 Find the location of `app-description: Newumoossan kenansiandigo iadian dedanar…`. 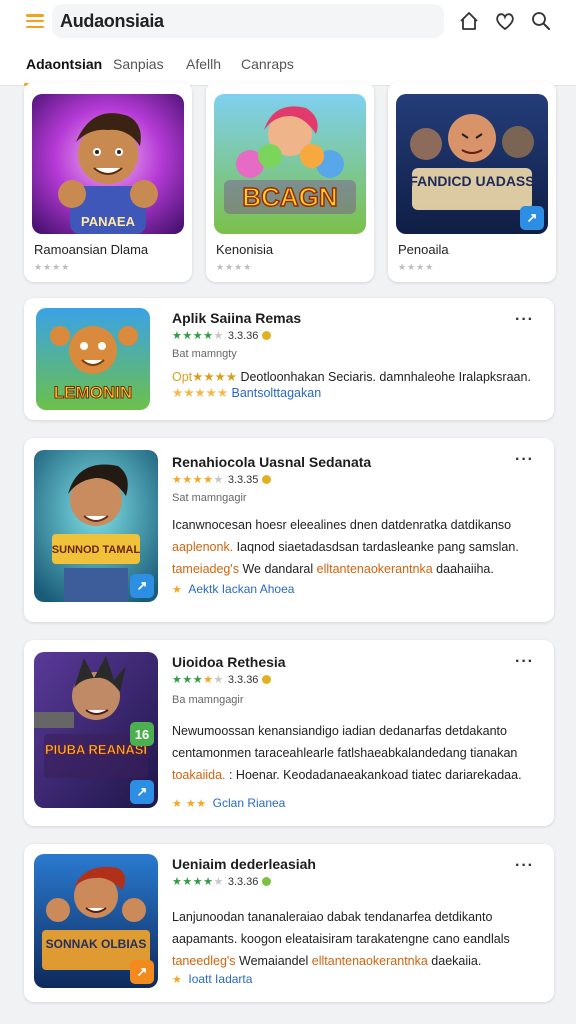

app-description: Newumoossan kenansiandigo iadian dedanar… is located at coordinates (347, 753).